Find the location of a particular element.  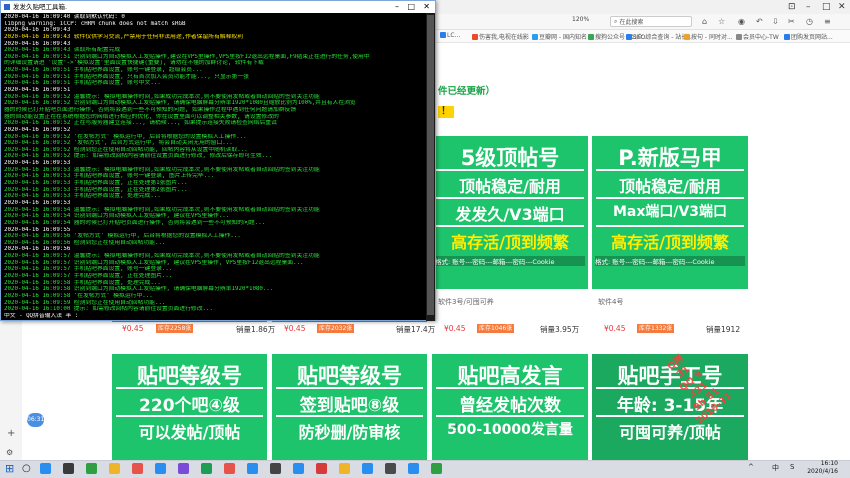

menu-icon: ≡ is located at coordinates (827, 21).